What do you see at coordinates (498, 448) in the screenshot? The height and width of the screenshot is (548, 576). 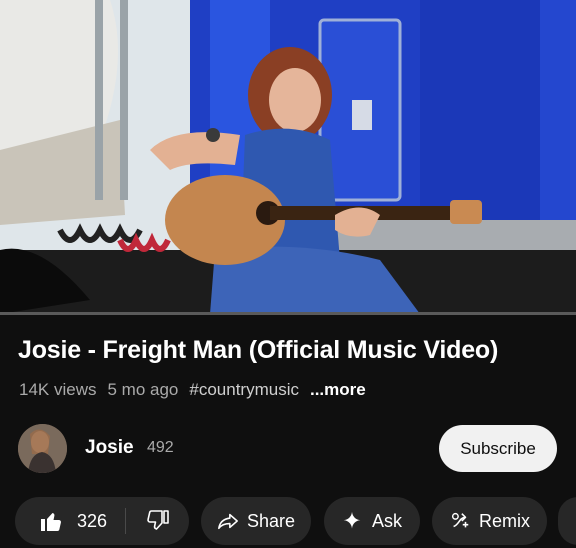 I see `subscribe-button: Subscribe` at bounding box center [498, 448].